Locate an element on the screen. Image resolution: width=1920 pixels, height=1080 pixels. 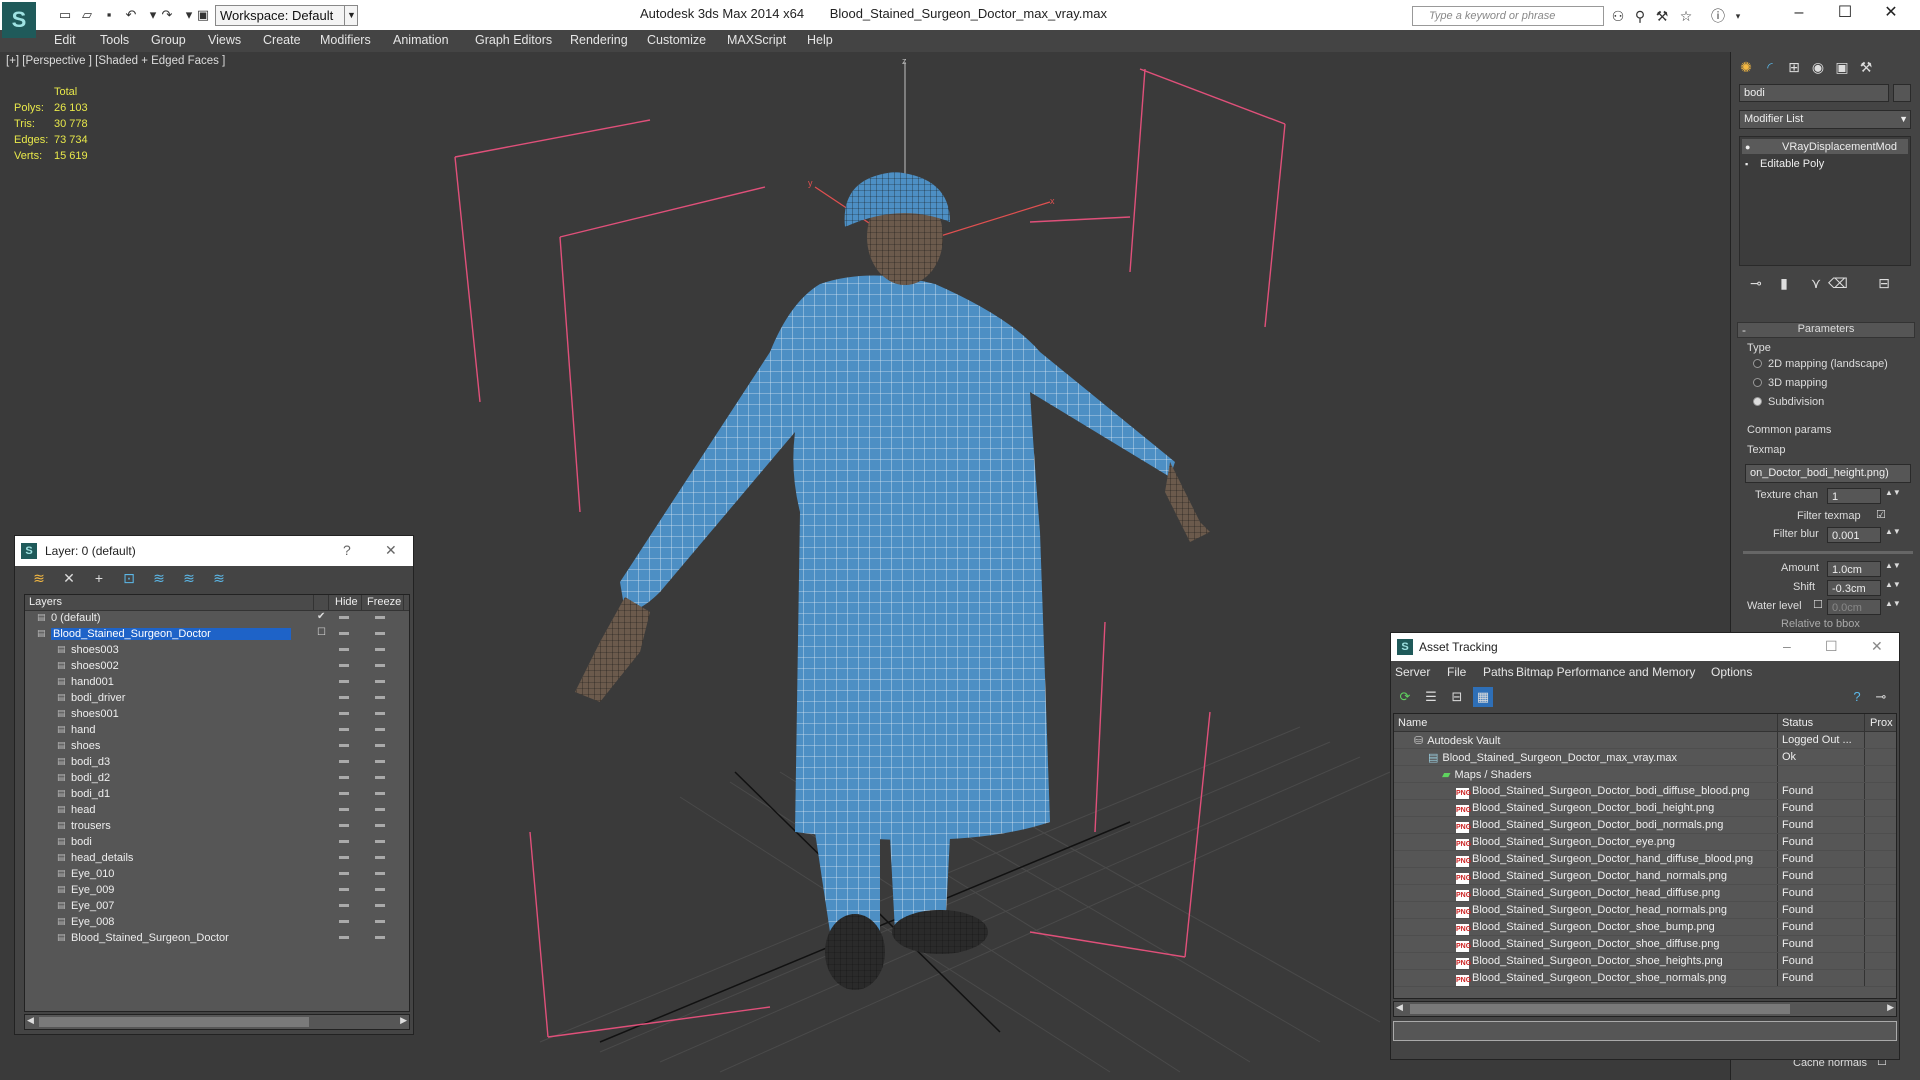
layer-row: ▤ shoes003 ▬ ▬ is located at coordinates (217, 651).